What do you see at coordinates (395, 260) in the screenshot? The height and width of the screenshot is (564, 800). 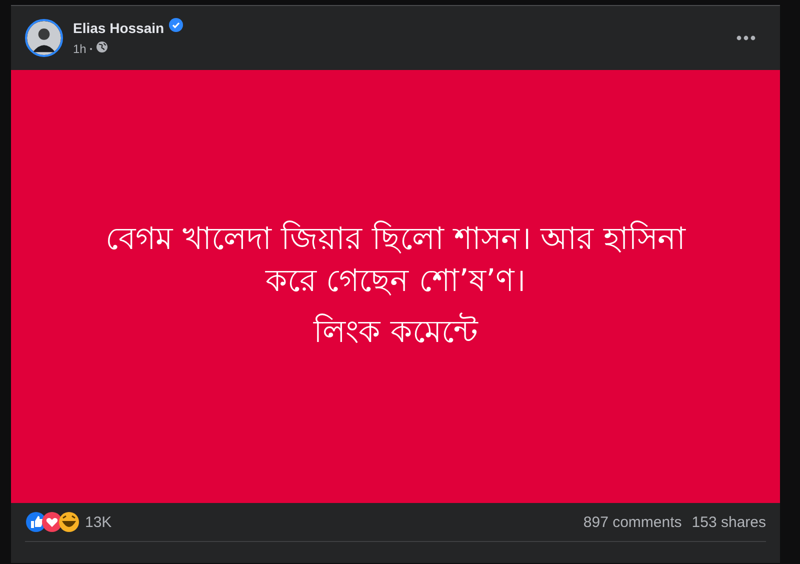 I see `post-text: বেগম খালেদা জিয়ার ছিলো শাসন। আর হাসিনা করে গেছেন শো’ষ’ণ।` at bounding box center [395, 260].